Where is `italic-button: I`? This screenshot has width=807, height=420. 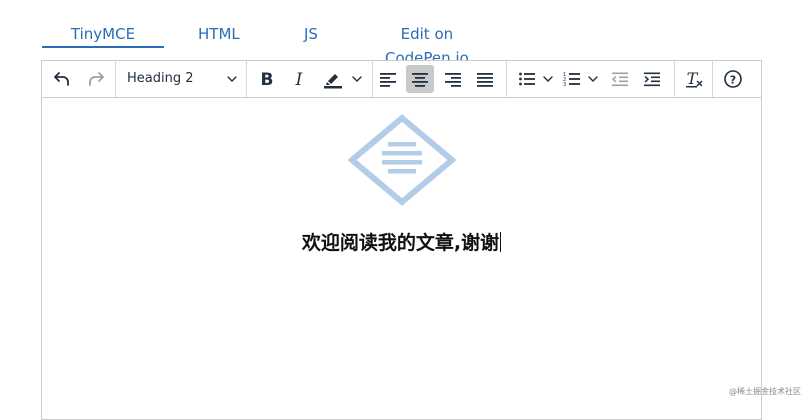 italic-button: I is located at coordinates (299, 79).